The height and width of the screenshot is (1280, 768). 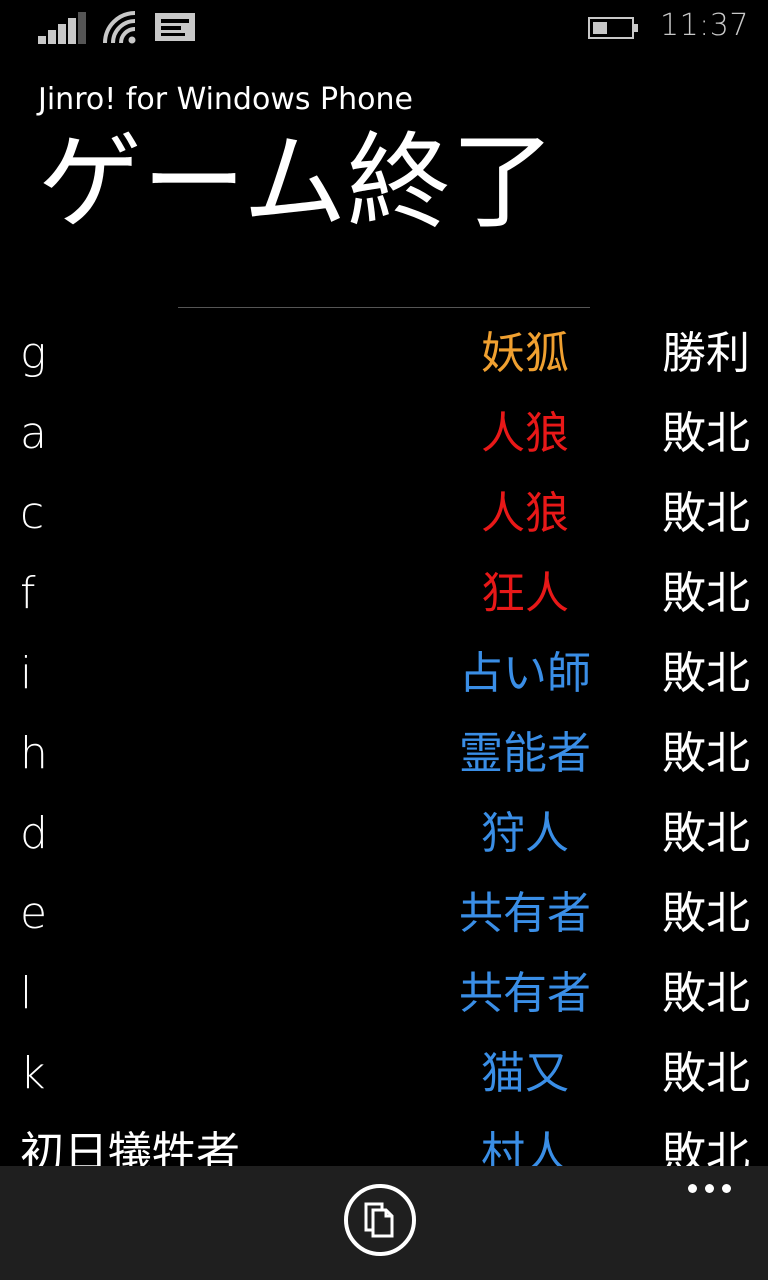 I want to click on copy-button, so click(x=380, y=1220).